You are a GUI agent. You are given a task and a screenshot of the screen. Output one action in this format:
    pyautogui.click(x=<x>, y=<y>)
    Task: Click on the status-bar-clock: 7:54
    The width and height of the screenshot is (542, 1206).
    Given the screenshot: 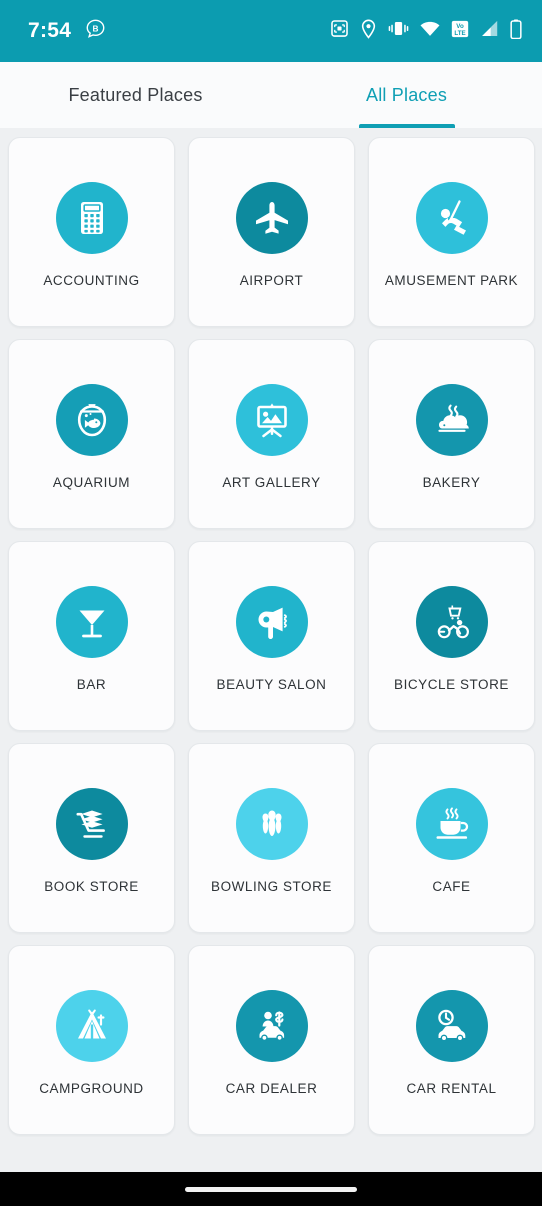 What is the action you would take?
    pyautogui.click(x=50, y=30)
    